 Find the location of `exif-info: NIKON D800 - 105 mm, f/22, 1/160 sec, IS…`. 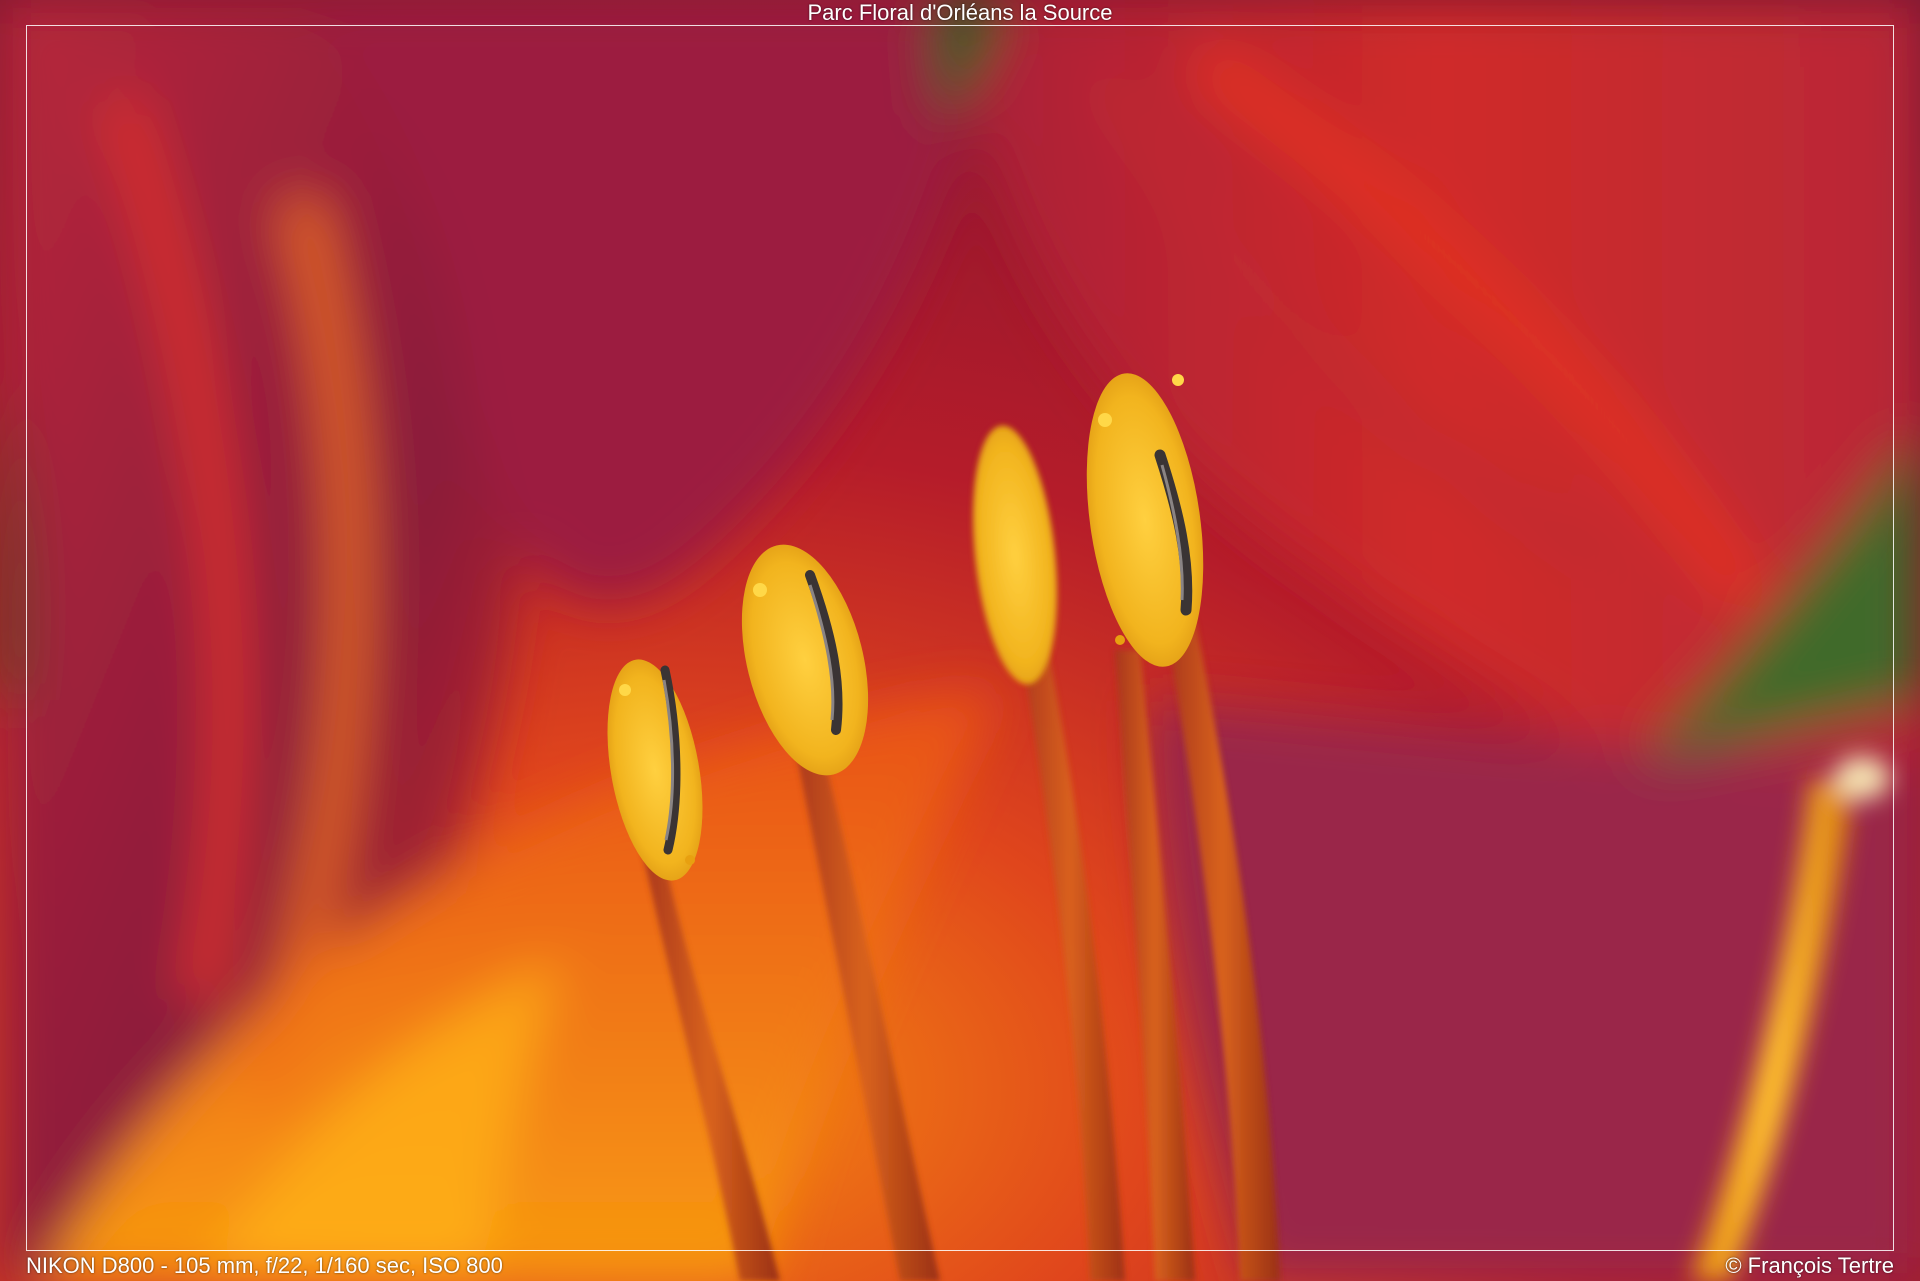

exif-info: NIKON D800 - 105 mm, f/22, 1/160 sec, IS… is located at coordinates (264, 1265).